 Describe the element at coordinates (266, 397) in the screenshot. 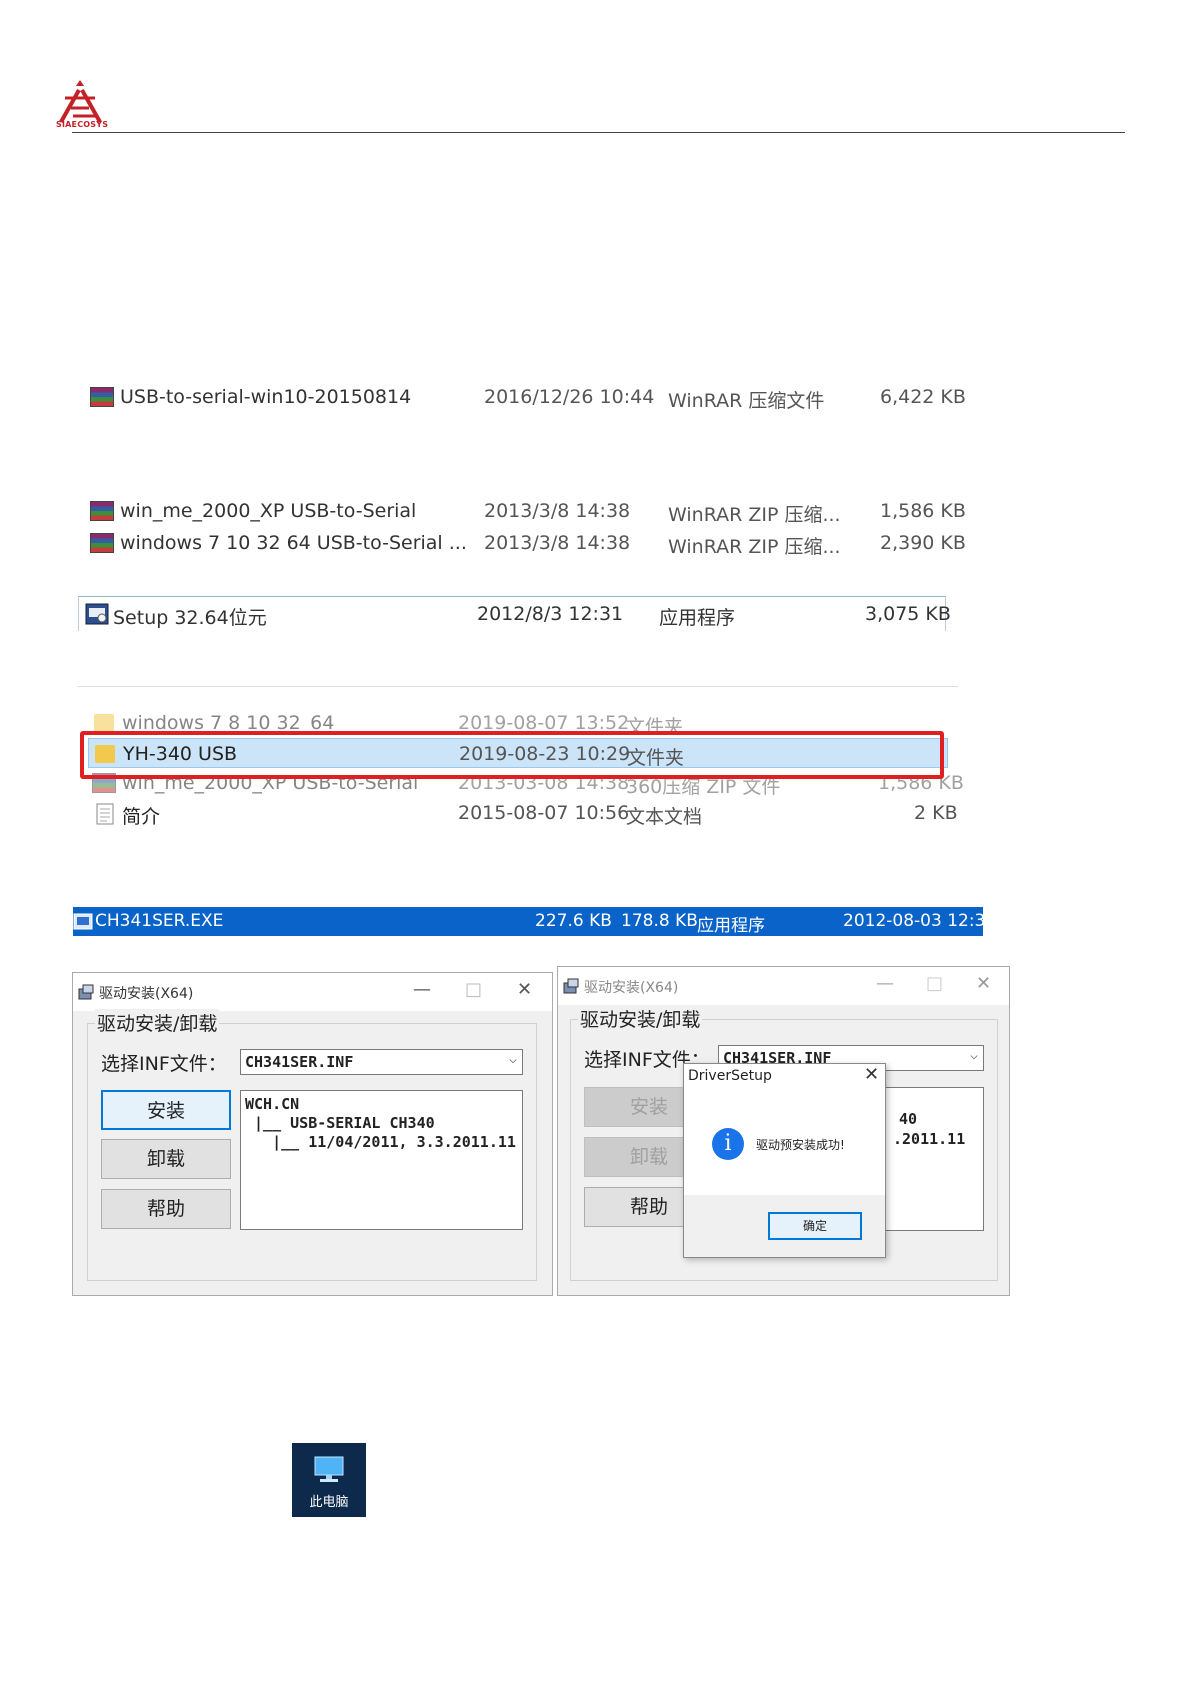

I see `file-name: USB-to-serial-win10-20150814` at that location.